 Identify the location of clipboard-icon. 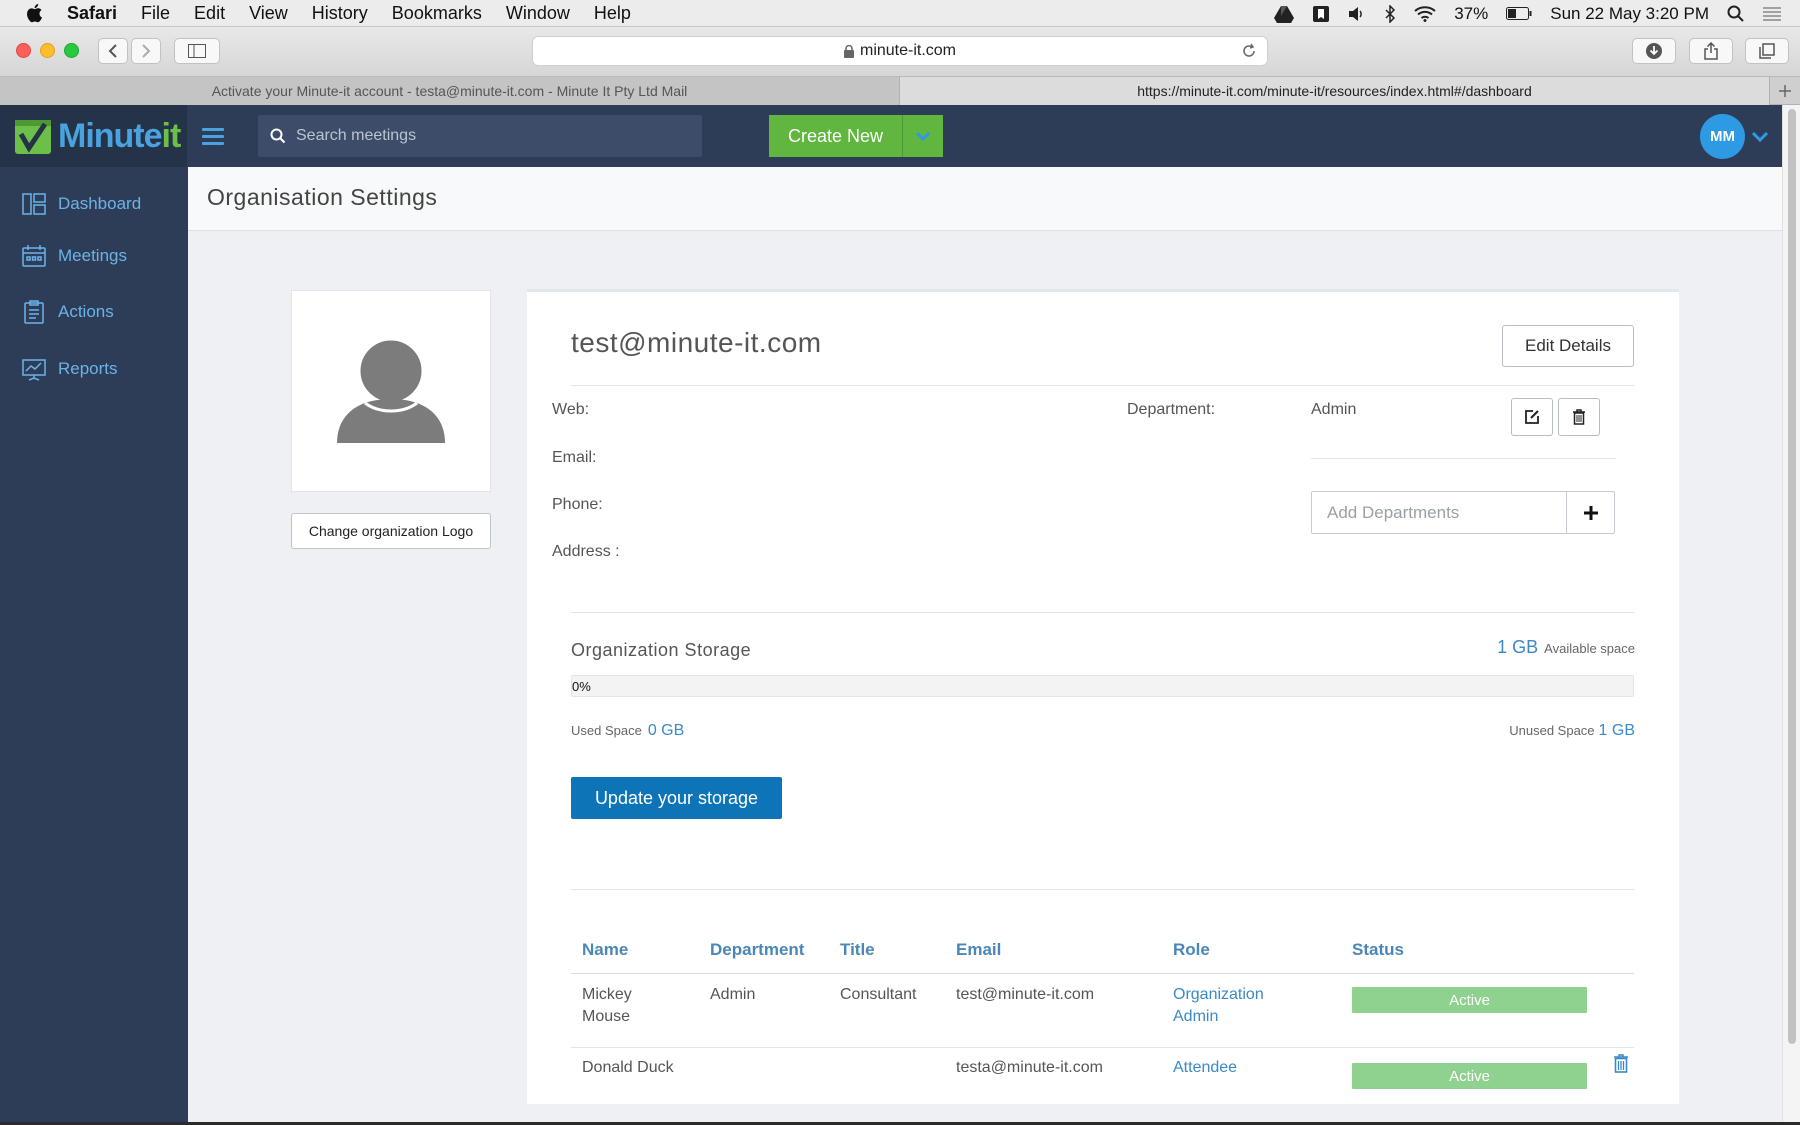
(34, 312).